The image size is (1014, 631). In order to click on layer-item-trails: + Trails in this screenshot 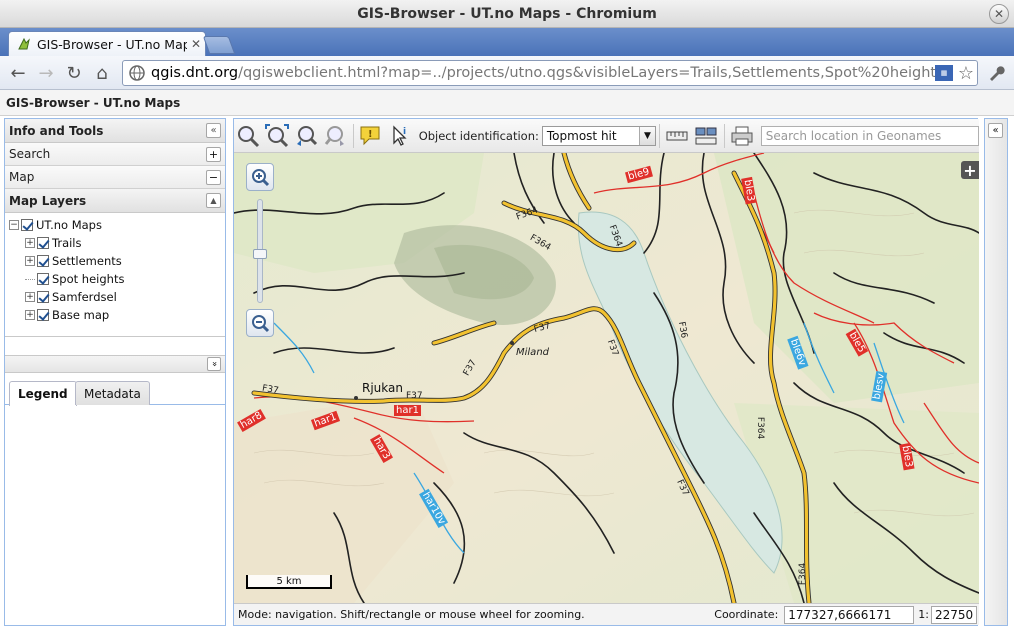, I will do `click(117, 243)`.